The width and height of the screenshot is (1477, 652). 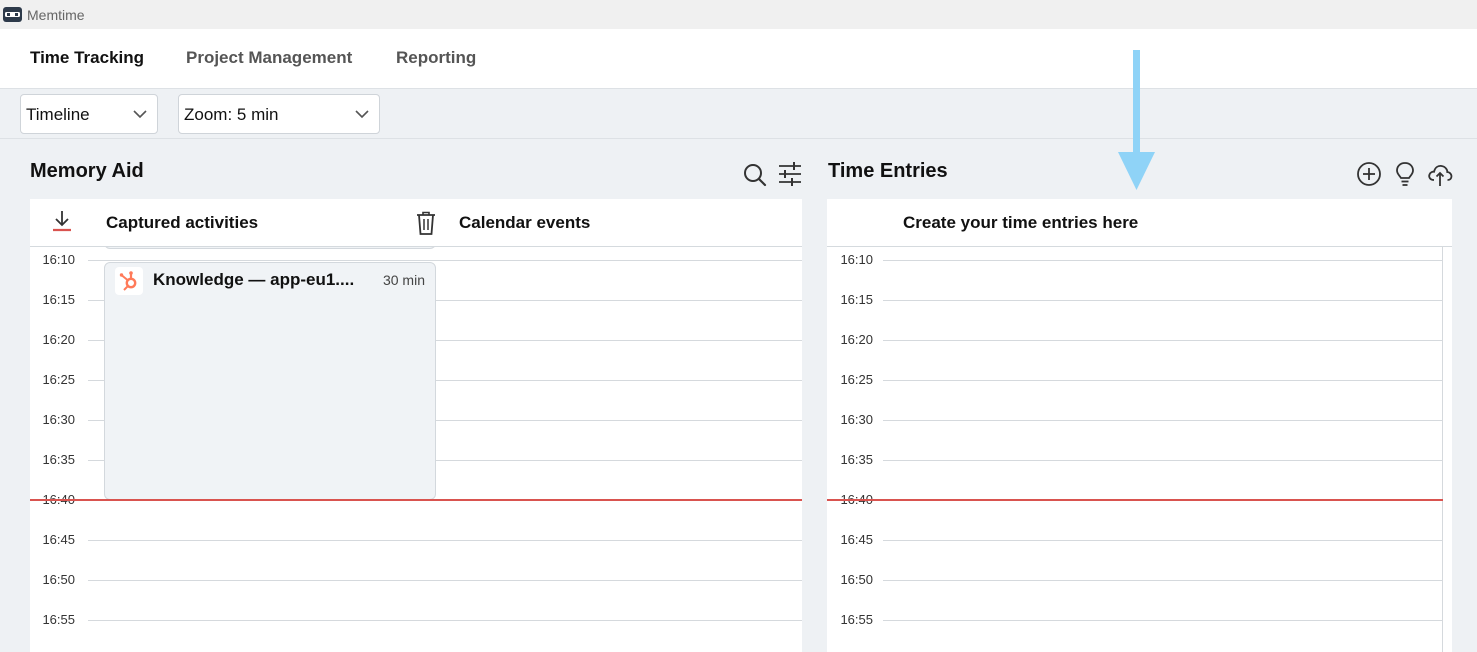 I want to click on download-icon, so click(x=62, y=221).